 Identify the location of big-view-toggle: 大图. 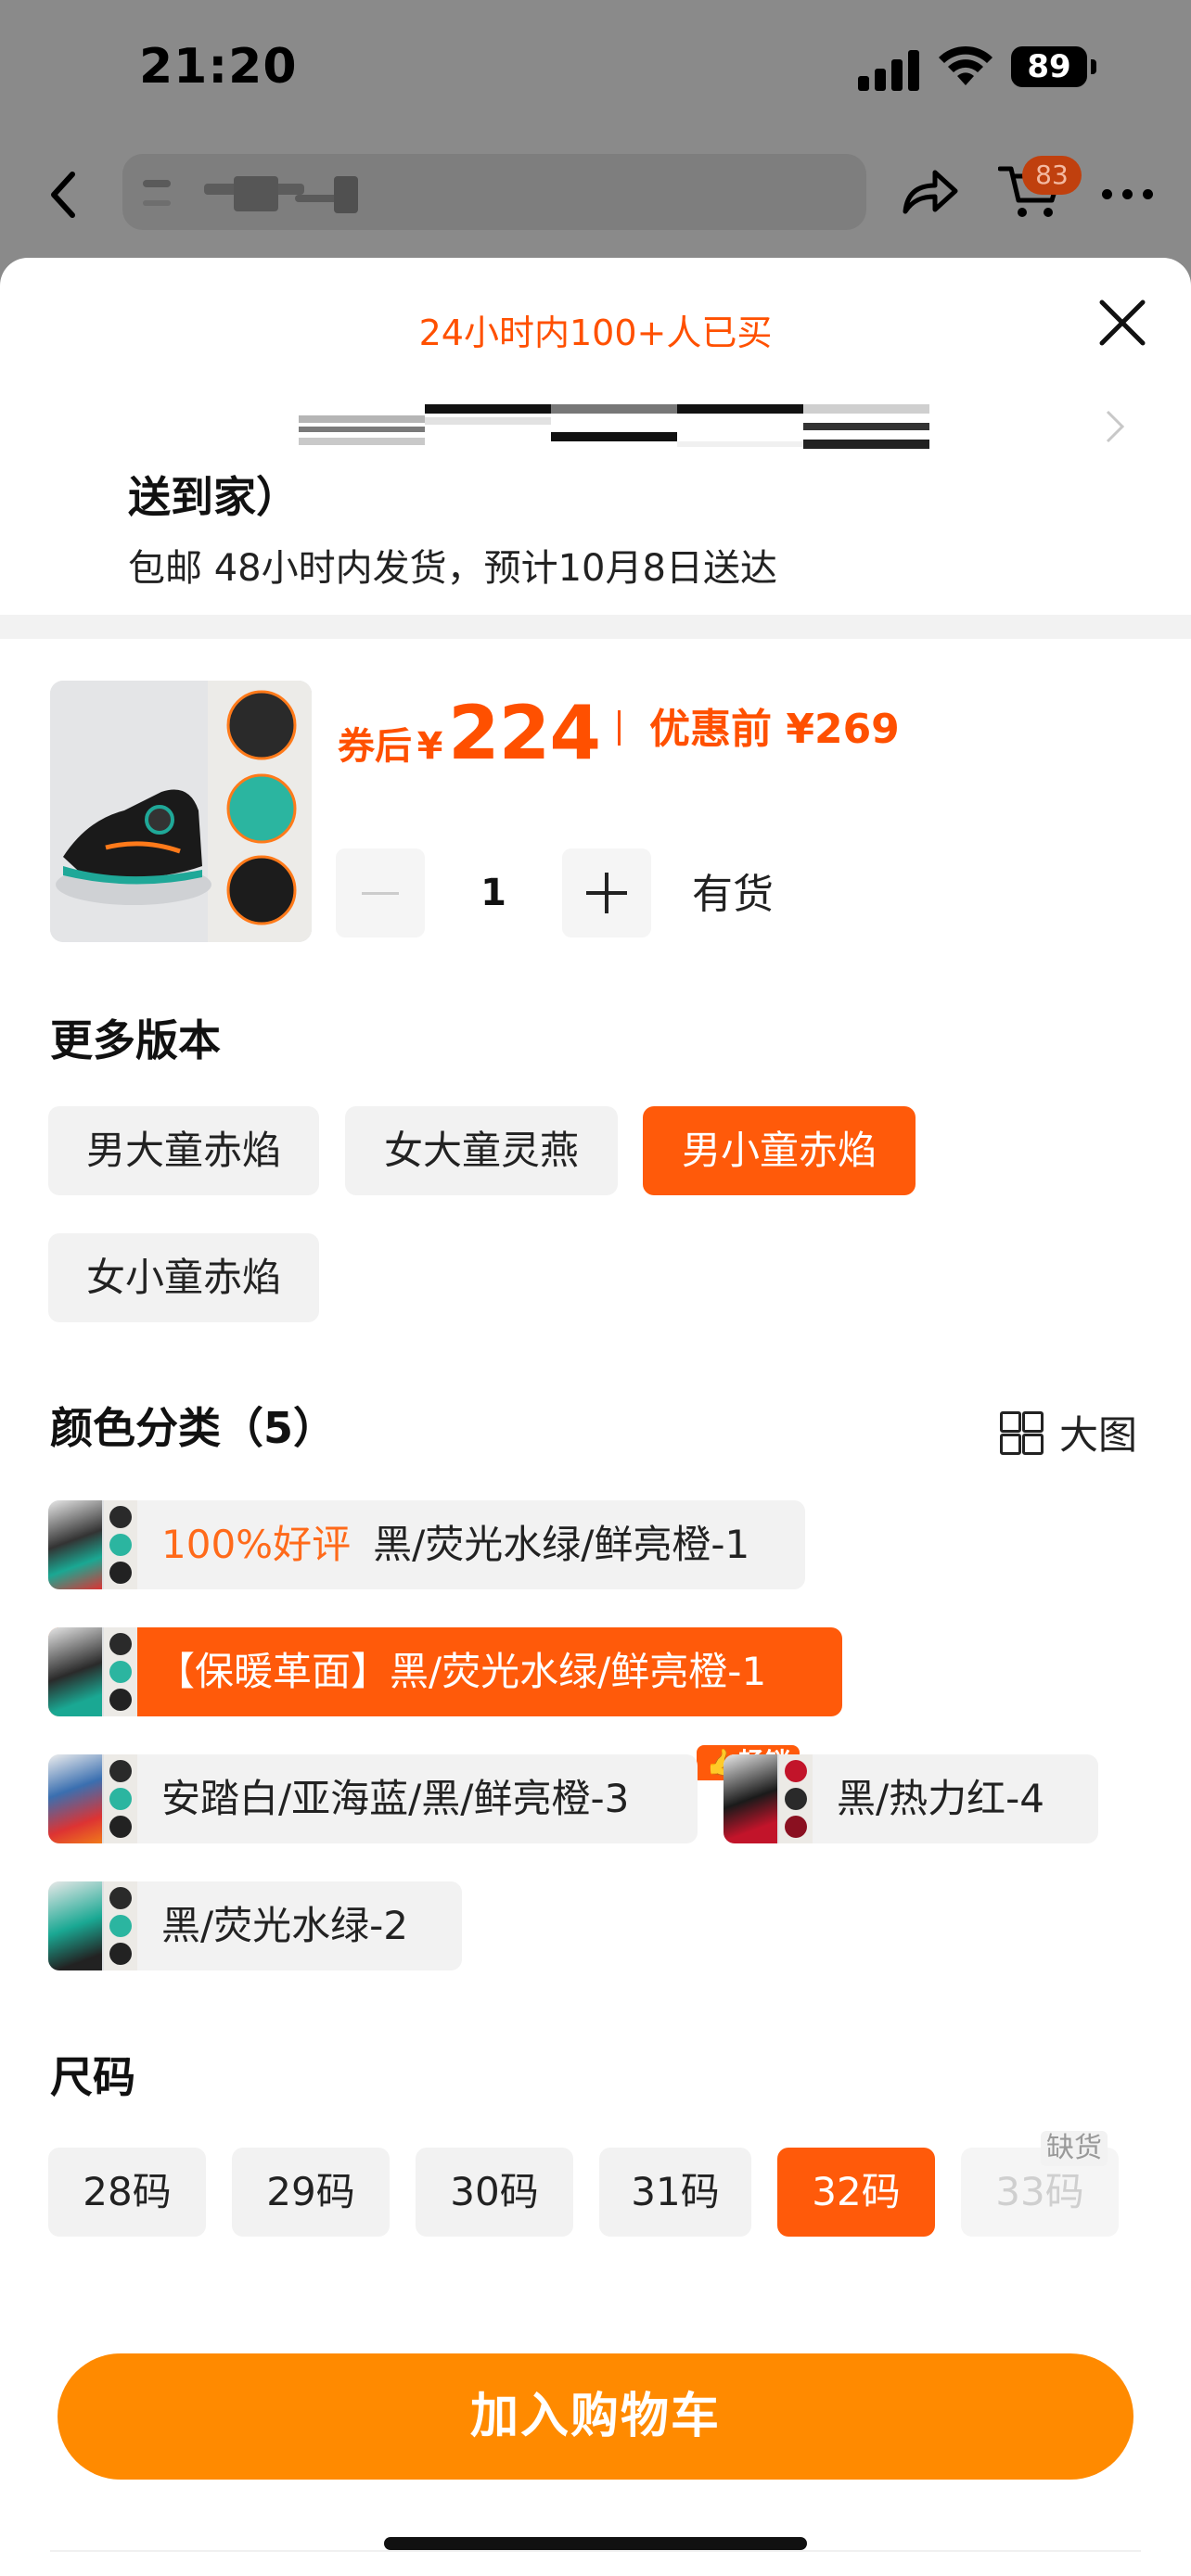
(1068, 1432).